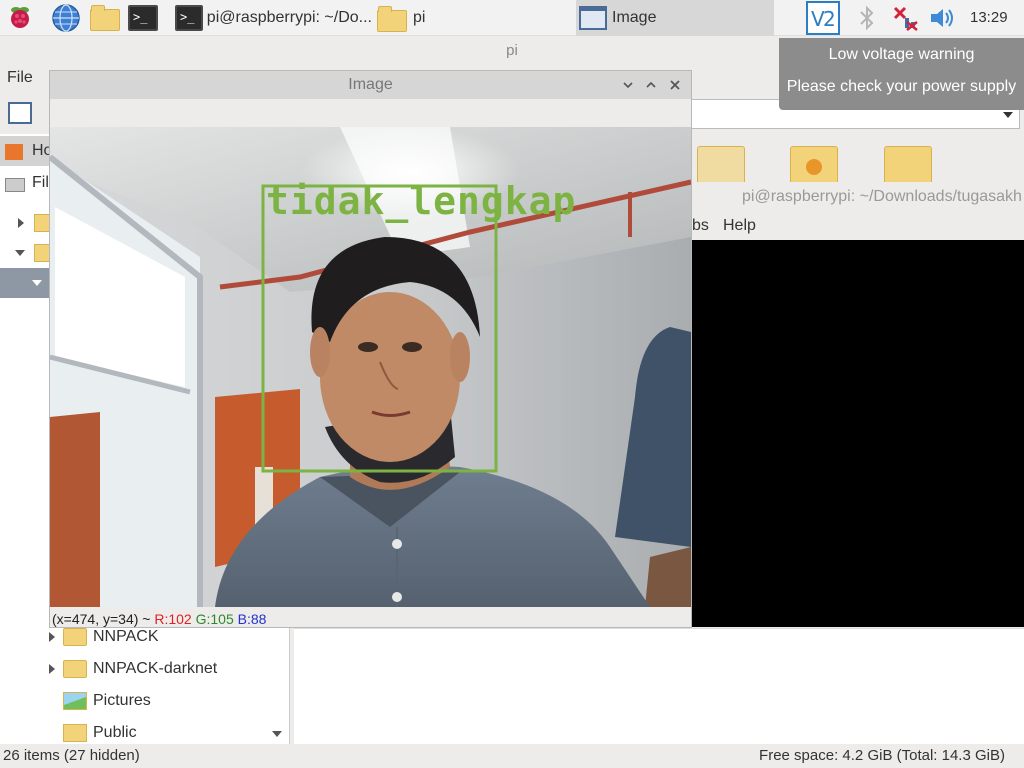 The image size is (1024, 768). What do you see at coordinates (155, 668) in the screenshot?
I see `tree-item-label: NNPACK-darknet` at bounding box center [155, 668].